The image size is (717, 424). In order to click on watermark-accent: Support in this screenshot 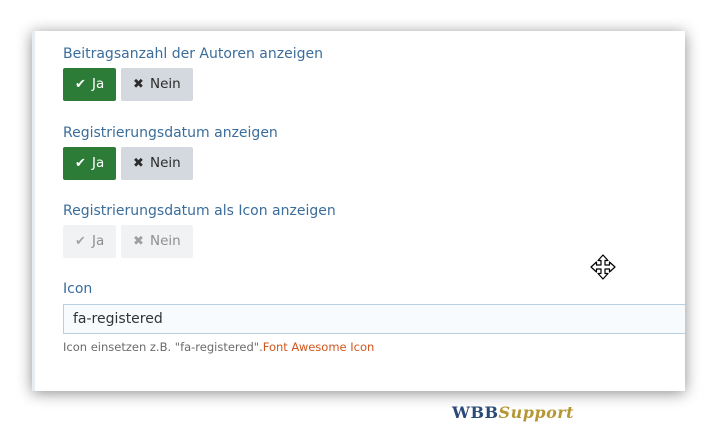, I will do `click(536, 412)`.